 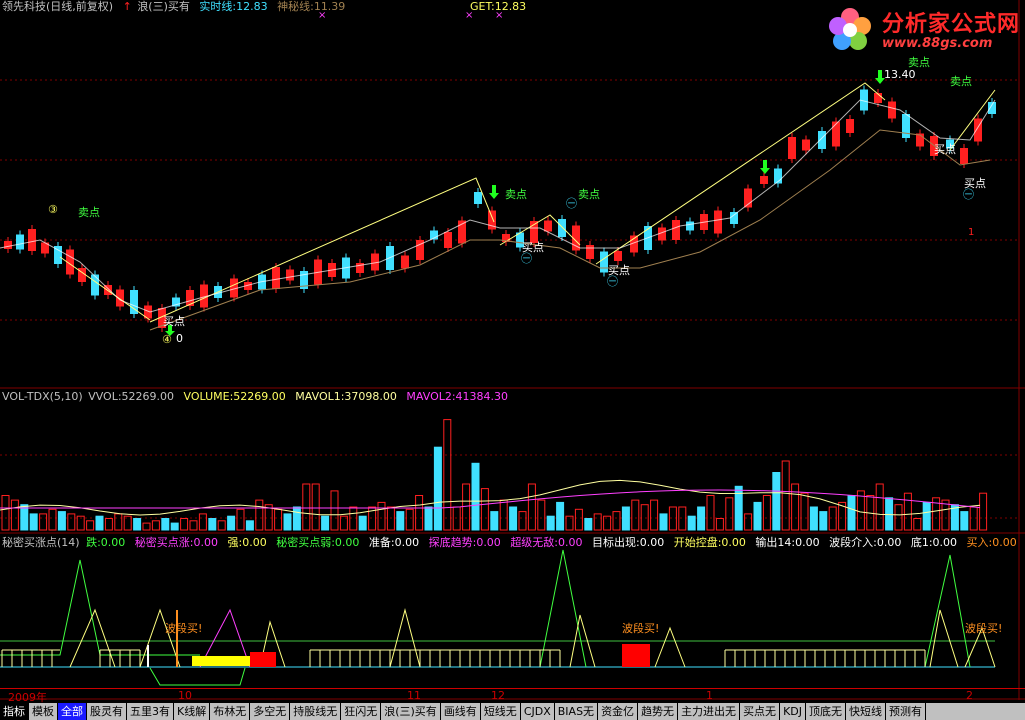 What do you see at coordinates (490, 497) in the screenshot?
I see `mavol1-line` at bounding box center [490, 497].